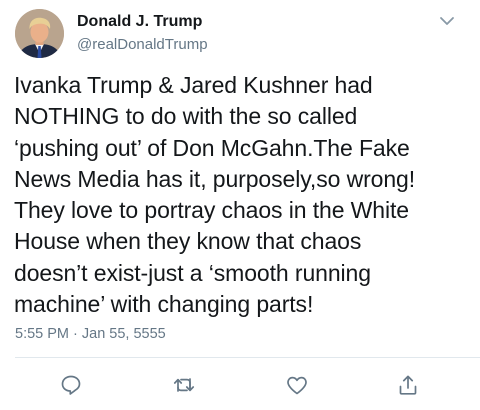 Image resolution: width=480 pixels, height=410 pixels. I want to click on retweet-icon, so click(184, 385).